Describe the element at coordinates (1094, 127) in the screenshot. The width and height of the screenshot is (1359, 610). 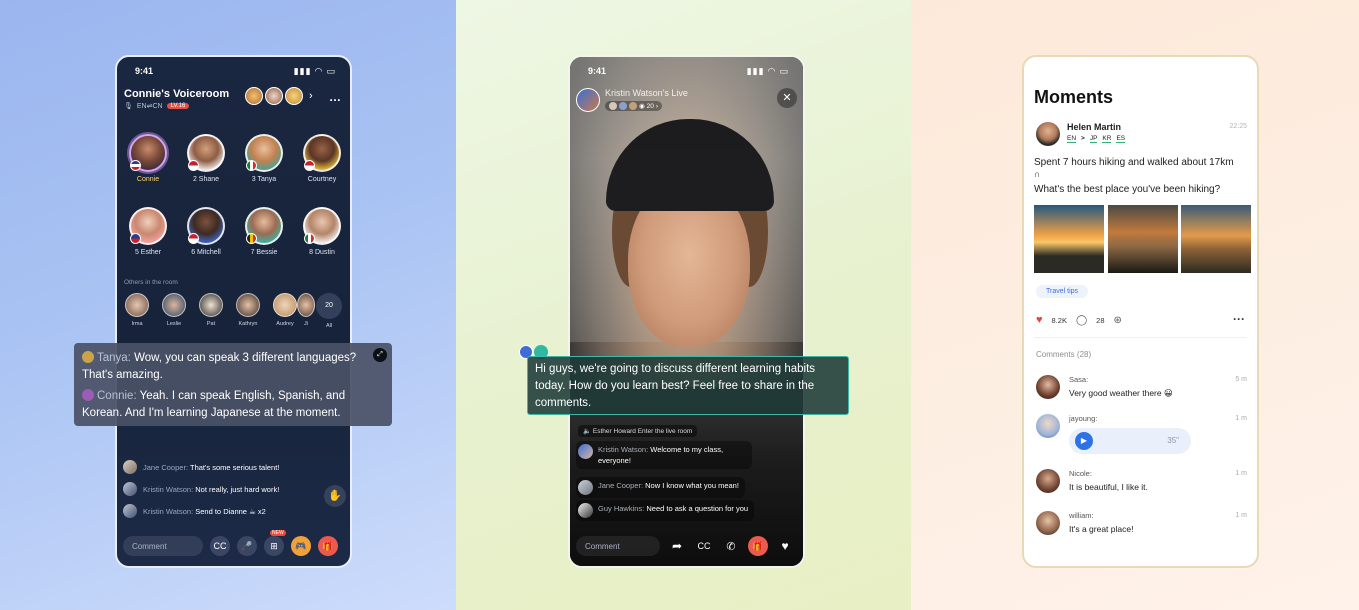
I see `post-author: Helen Martin` at that location.